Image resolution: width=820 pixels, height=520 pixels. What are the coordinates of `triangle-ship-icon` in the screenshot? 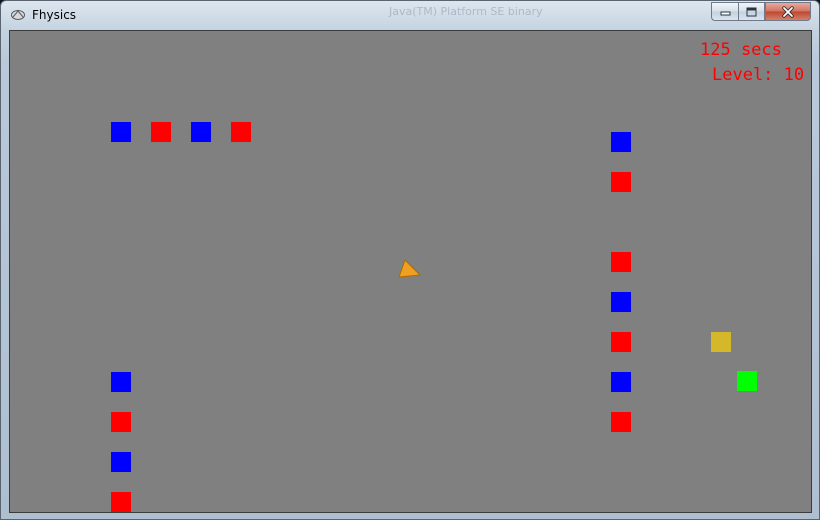 It's located at (410, 268).